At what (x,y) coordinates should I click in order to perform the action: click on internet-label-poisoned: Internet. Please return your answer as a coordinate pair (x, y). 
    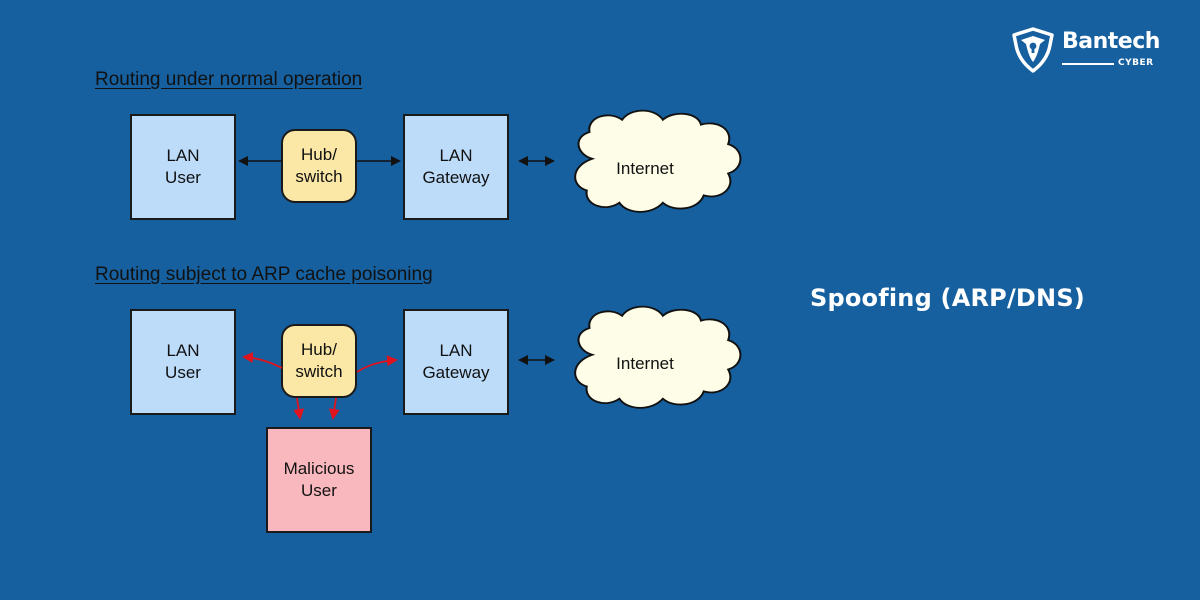
    Looking at the image, I should click on (645, 363).